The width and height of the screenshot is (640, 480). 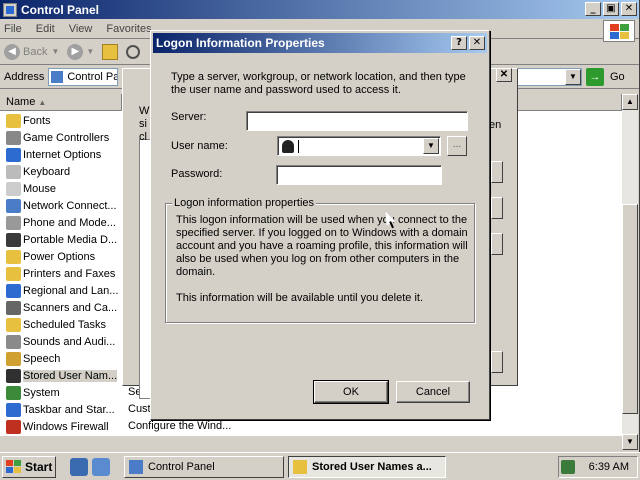 What do you see at coordinates (629, 9) in the screenshot?
I see `close-button: ✕` at bounding box center [629, 9].